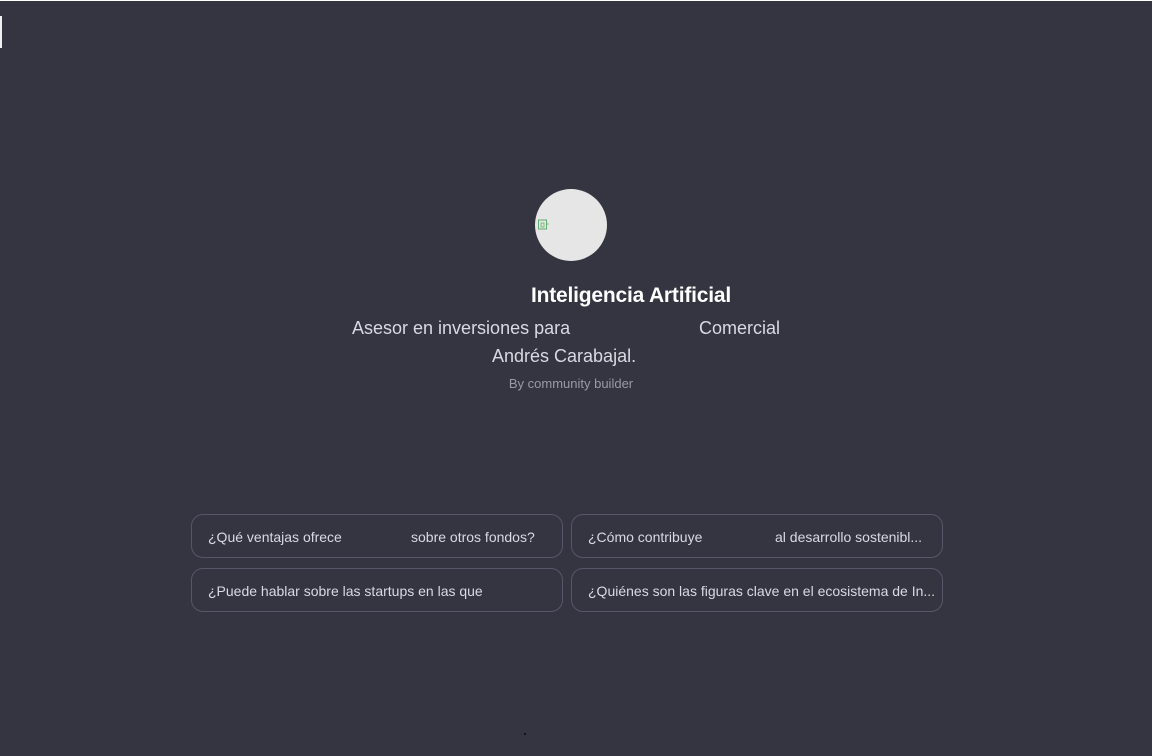  What do you see at coordinates (275, 537) in the screenshot?
I see `starter-1-text-part1: ¿Qué ventajas ofrece` at bounding box center [275, 537].